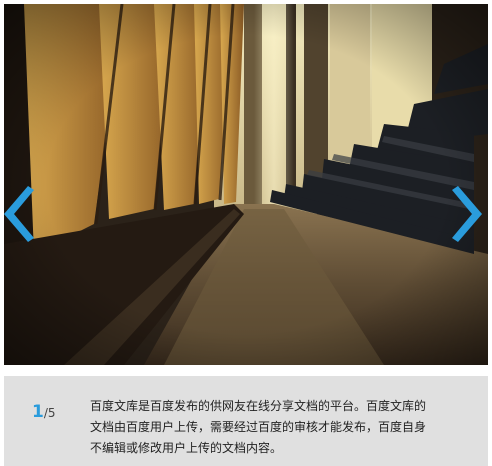  I want to click on chevron-left-icon, so click(19, 214).